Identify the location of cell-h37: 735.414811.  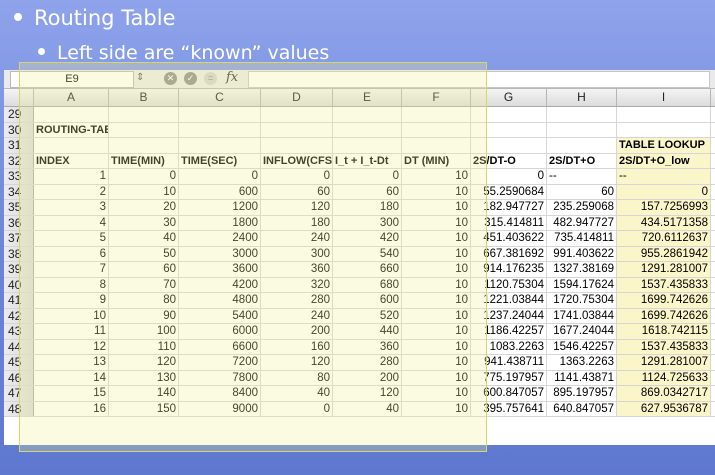
(582, 238).